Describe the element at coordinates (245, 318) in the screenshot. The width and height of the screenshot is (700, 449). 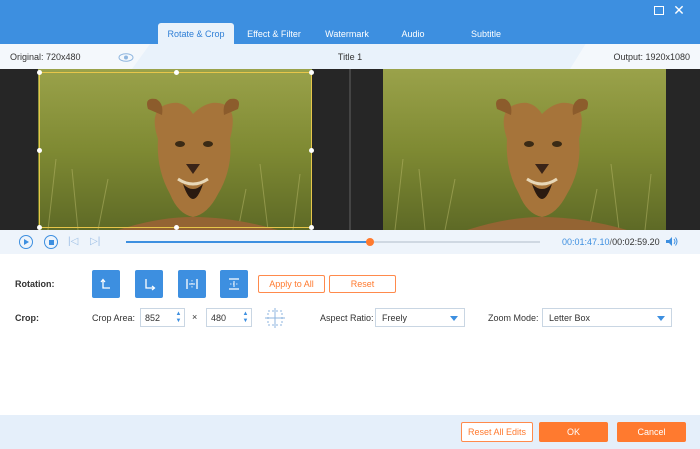
I see `height-stepper-icon: ▲ ▼` at that location.